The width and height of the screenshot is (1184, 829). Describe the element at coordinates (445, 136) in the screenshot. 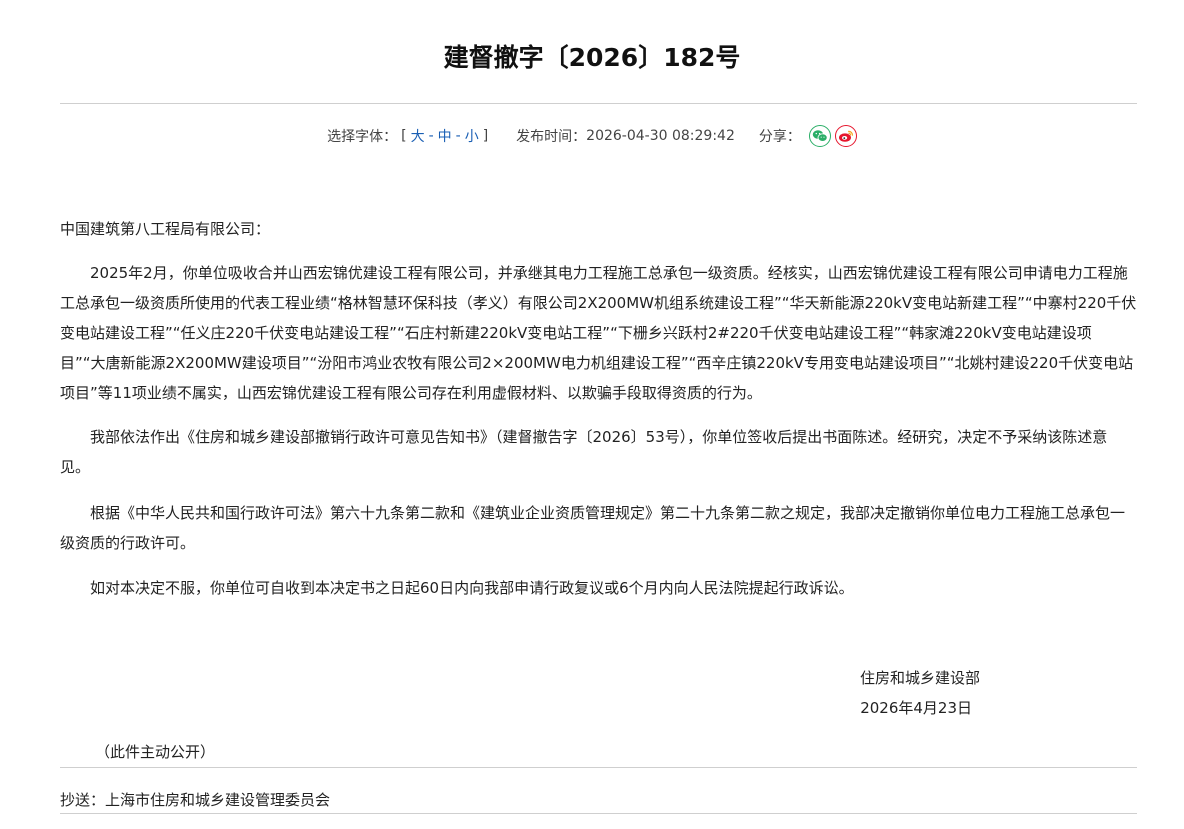

I see `font-size-medium-link: 中` at that location.